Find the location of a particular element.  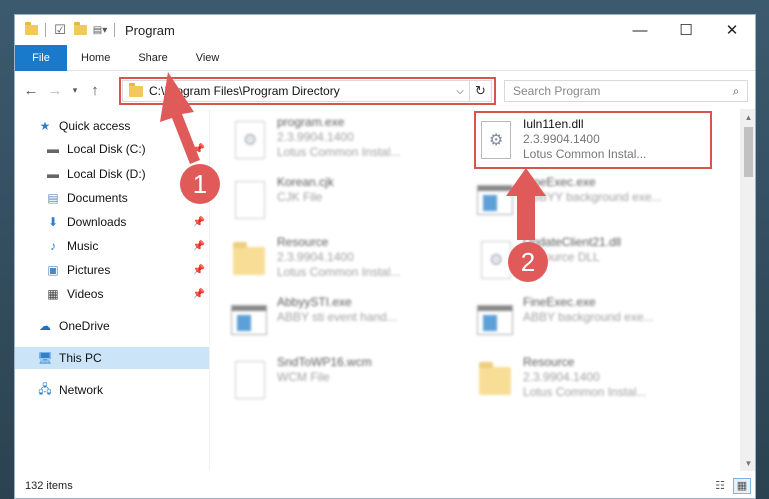

dll-gear-icon is located at coordinates (495, 262).